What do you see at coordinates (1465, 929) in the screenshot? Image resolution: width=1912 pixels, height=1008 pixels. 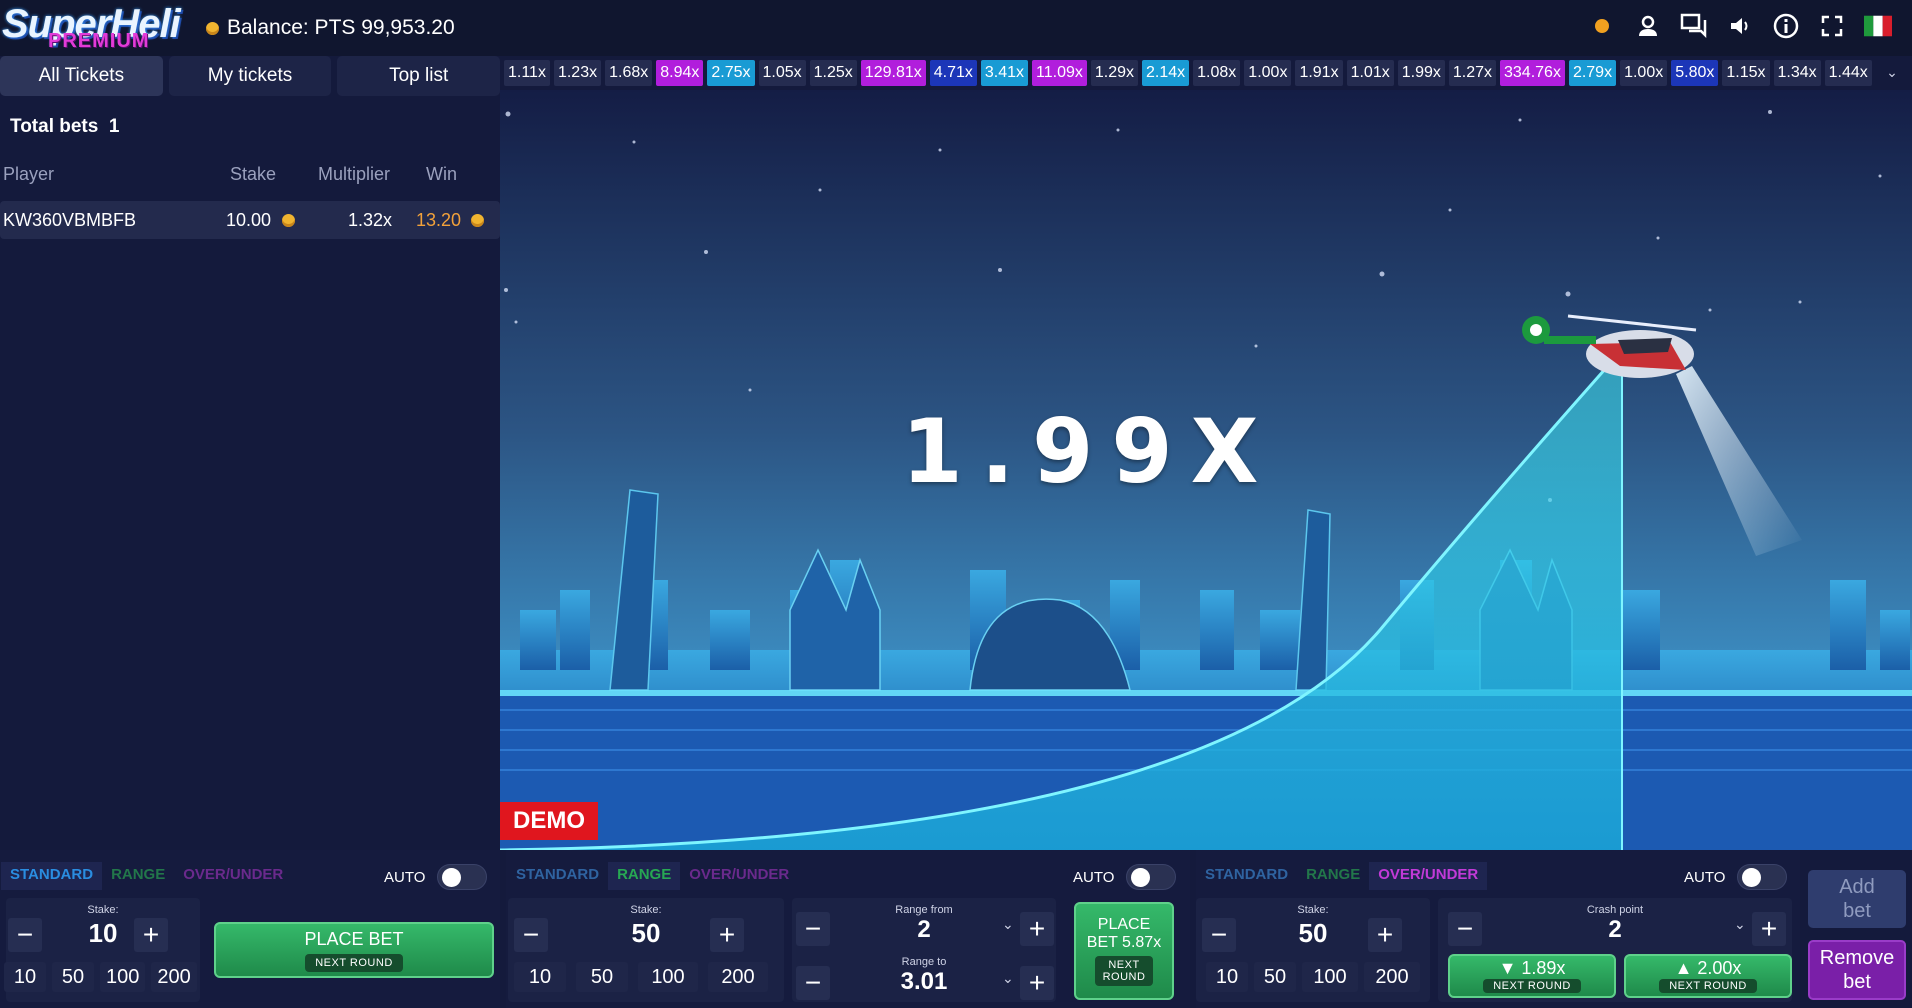 I see `crash-minus-button: −` at bounding box center [1465, 929].